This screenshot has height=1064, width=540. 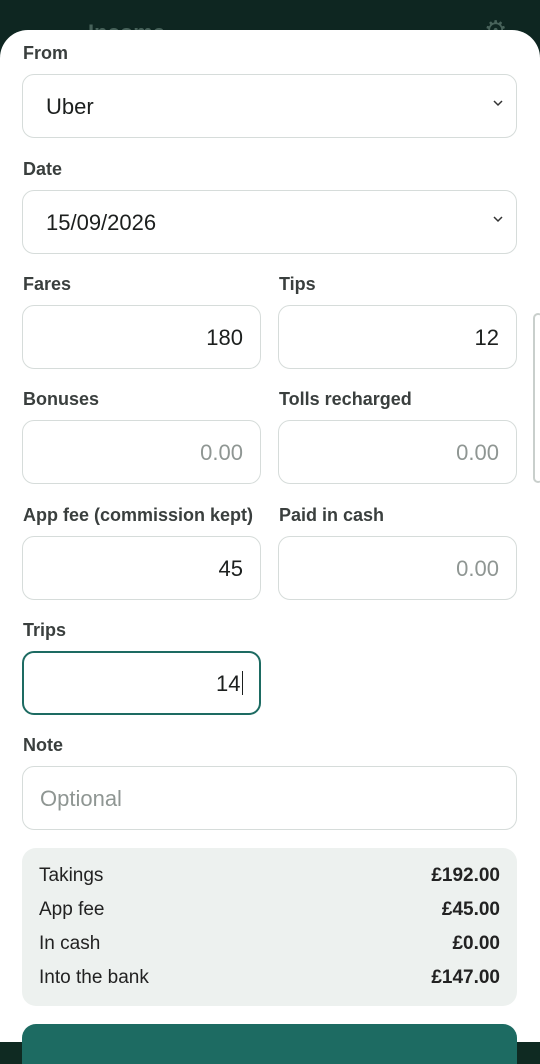 What do you see at coordinates (94, 977) in the screenshot?
I see `summary-label: Into the bank` at bounding box center [94, 977].